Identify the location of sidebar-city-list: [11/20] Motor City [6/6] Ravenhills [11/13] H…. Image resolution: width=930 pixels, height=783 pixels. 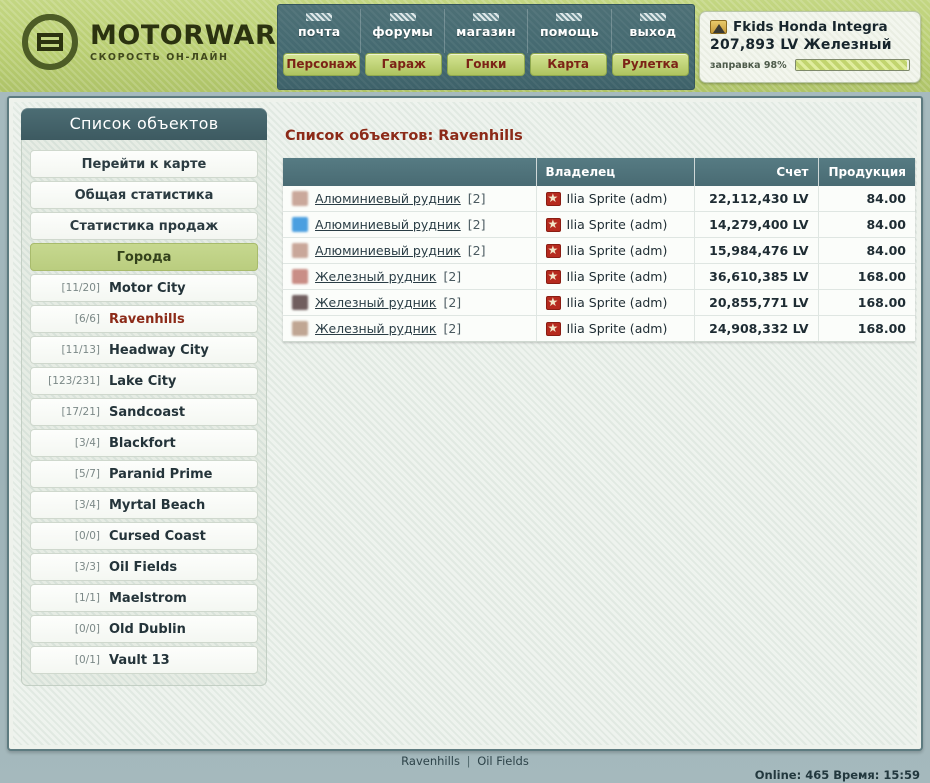
(144, 474).